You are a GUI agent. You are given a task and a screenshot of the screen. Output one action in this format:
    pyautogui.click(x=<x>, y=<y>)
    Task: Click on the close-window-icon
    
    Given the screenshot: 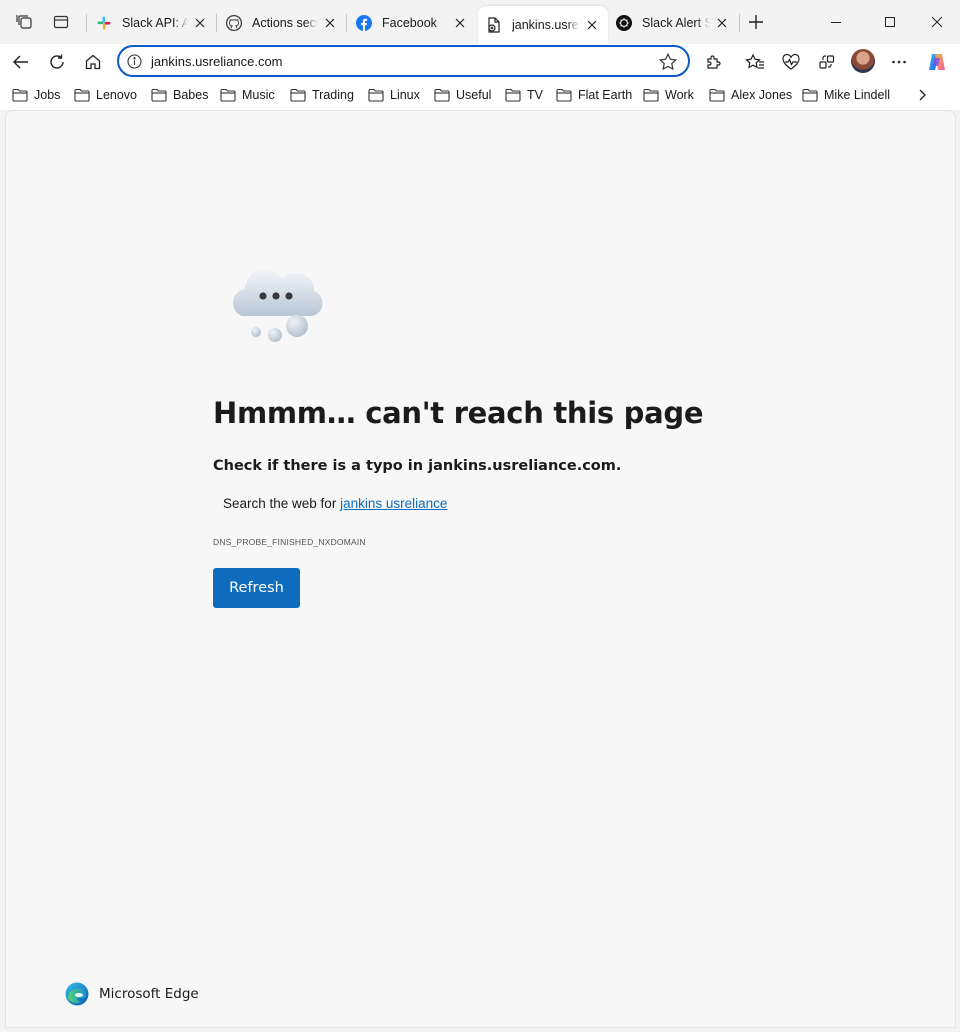 What is the action you would take?
    pyautogui.click(x=937, y=22)
    